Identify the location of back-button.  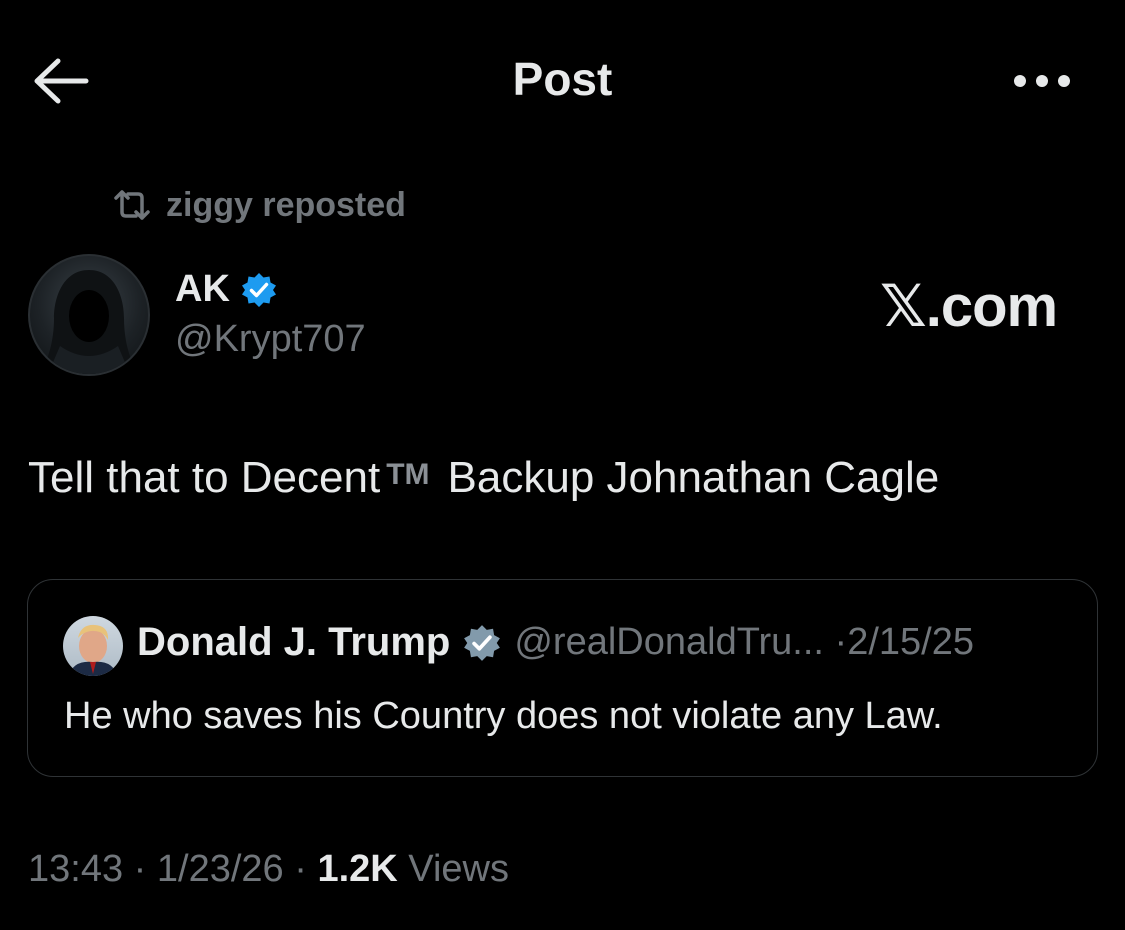
(60, 81).